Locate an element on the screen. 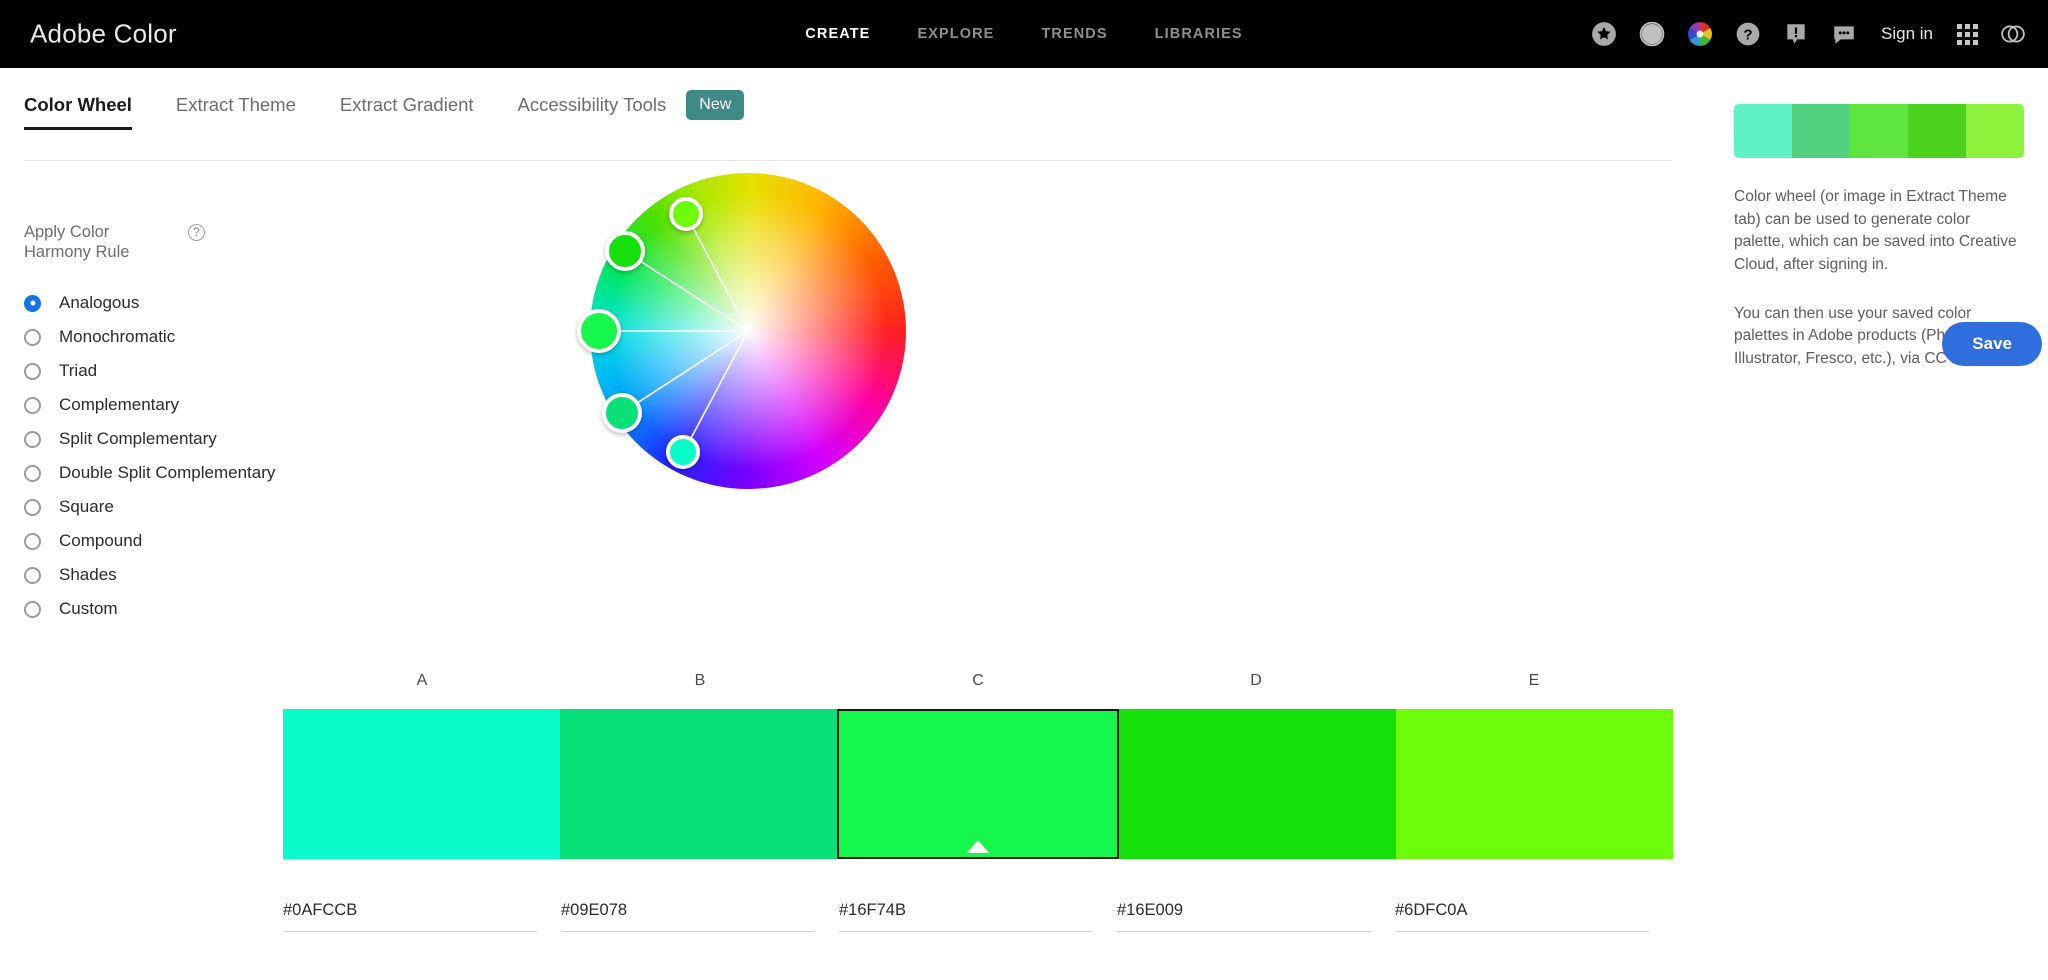  swatch-letter: A is located at coordinates (422, 680).